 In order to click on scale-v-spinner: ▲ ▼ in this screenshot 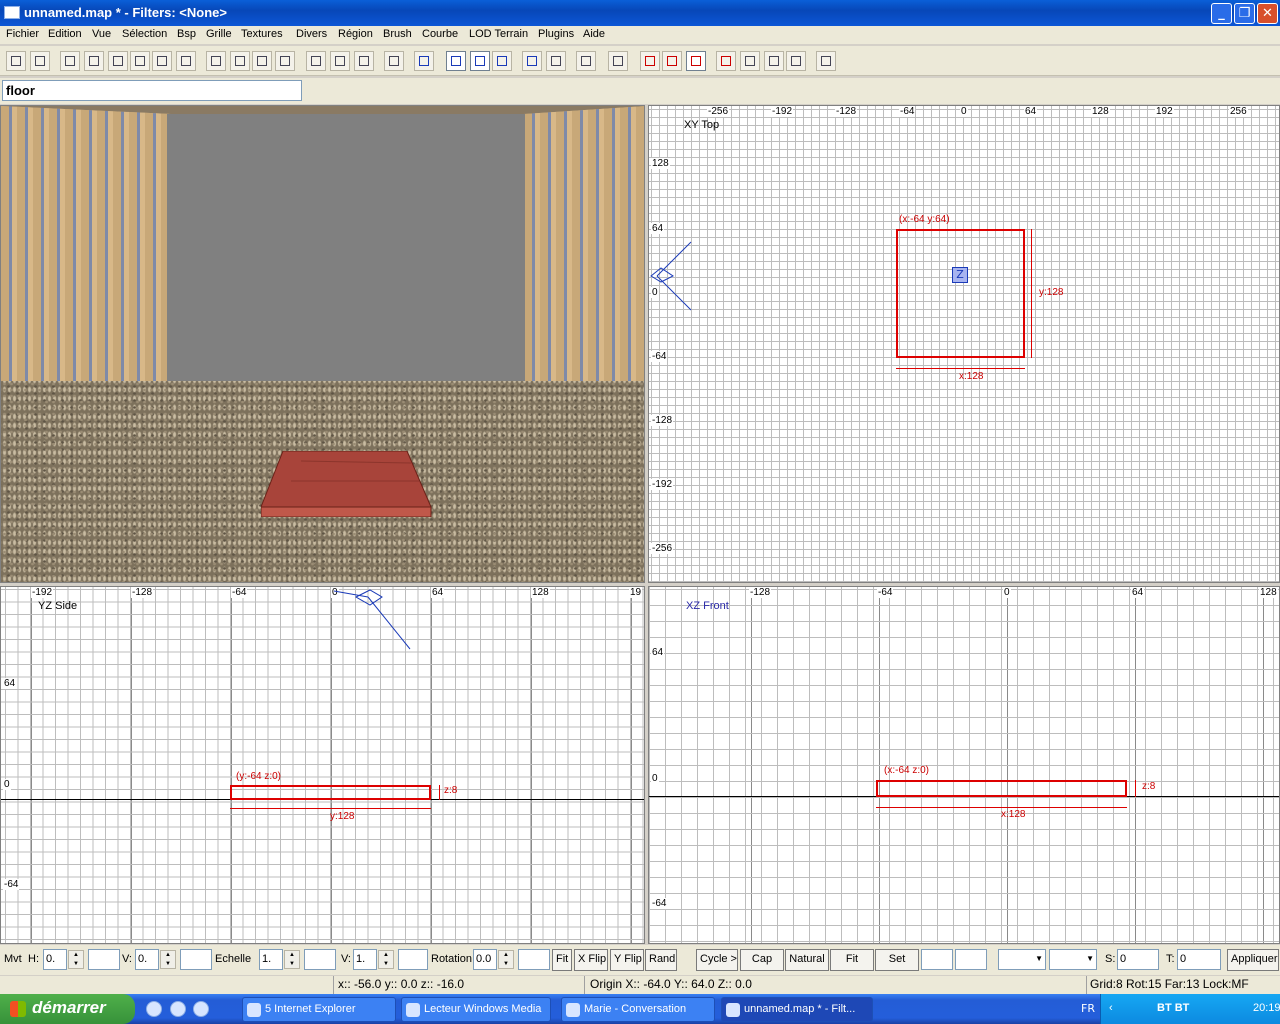, I will do `click(386, 959)`.